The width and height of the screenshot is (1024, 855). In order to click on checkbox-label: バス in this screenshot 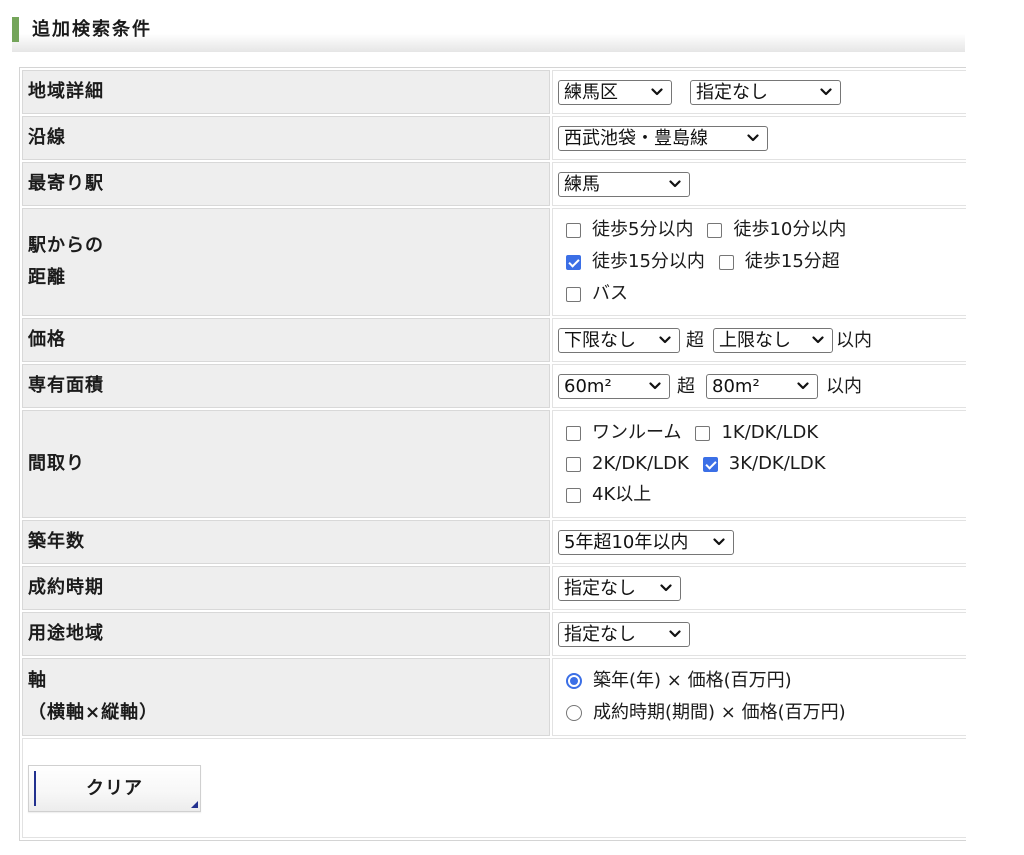, I will do `click(610, 294)`.